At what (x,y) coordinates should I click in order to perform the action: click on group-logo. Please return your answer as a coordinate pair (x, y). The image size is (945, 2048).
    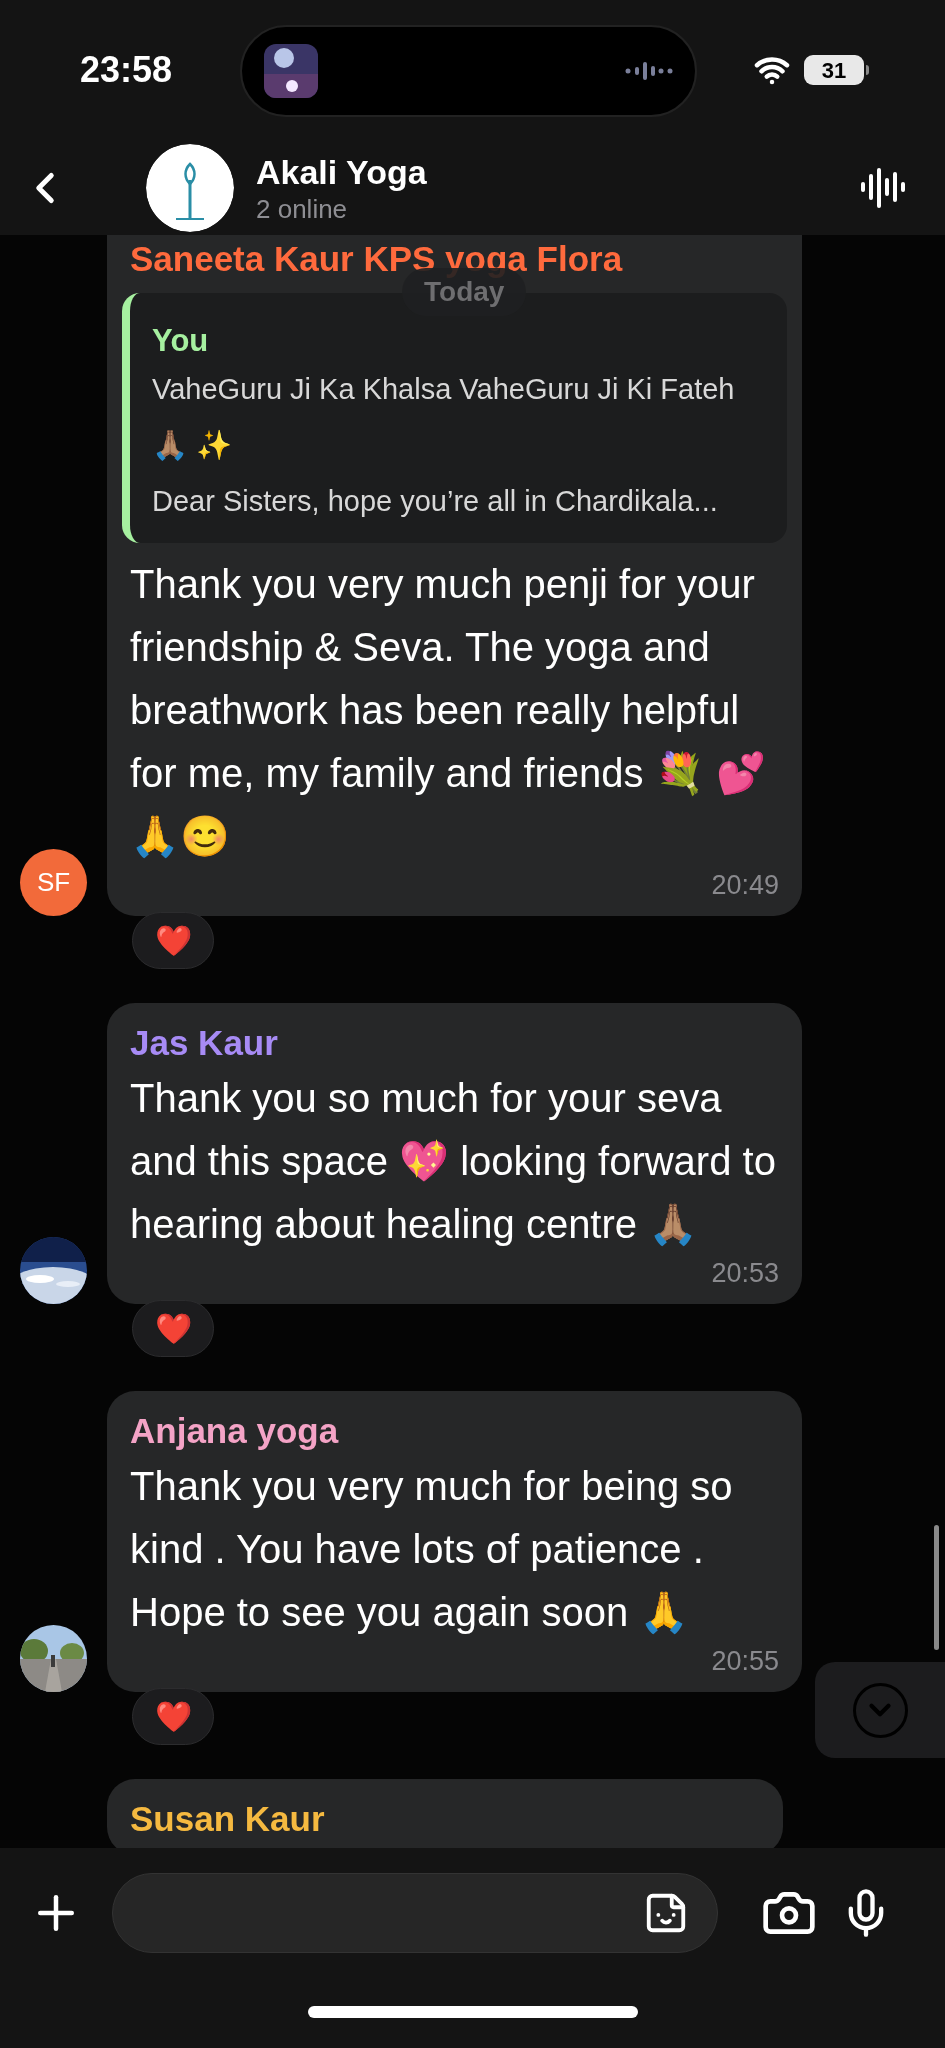
    Looking at the image, I should click on (190, 187).